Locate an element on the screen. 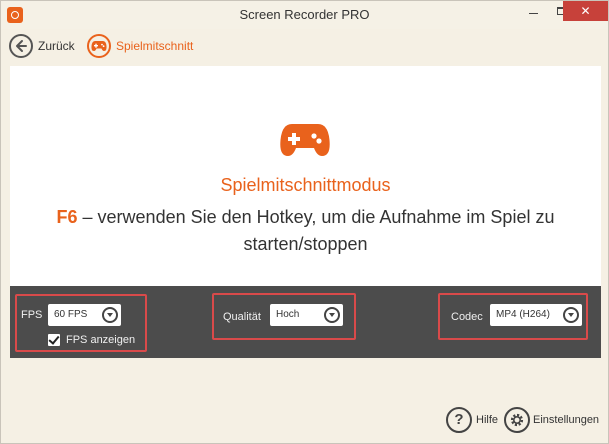 The image size is (609, 444). quality-group: Qualität Hoch is located at coordinates (284, 316).